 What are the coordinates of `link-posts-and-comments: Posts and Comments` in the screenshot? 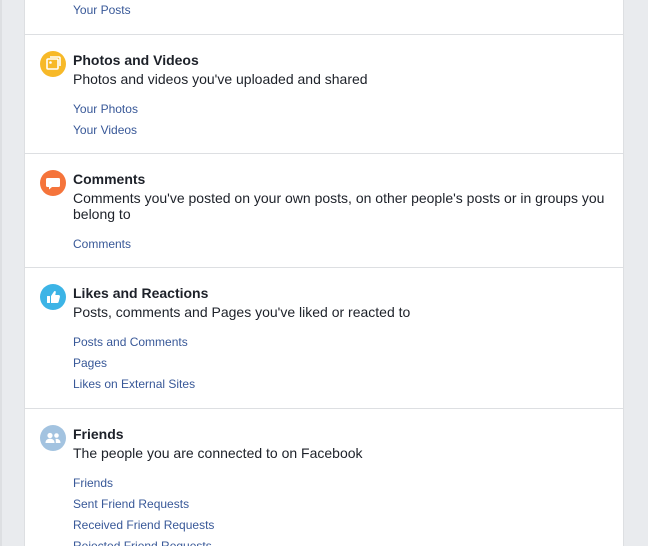 It's located at (341, 342).